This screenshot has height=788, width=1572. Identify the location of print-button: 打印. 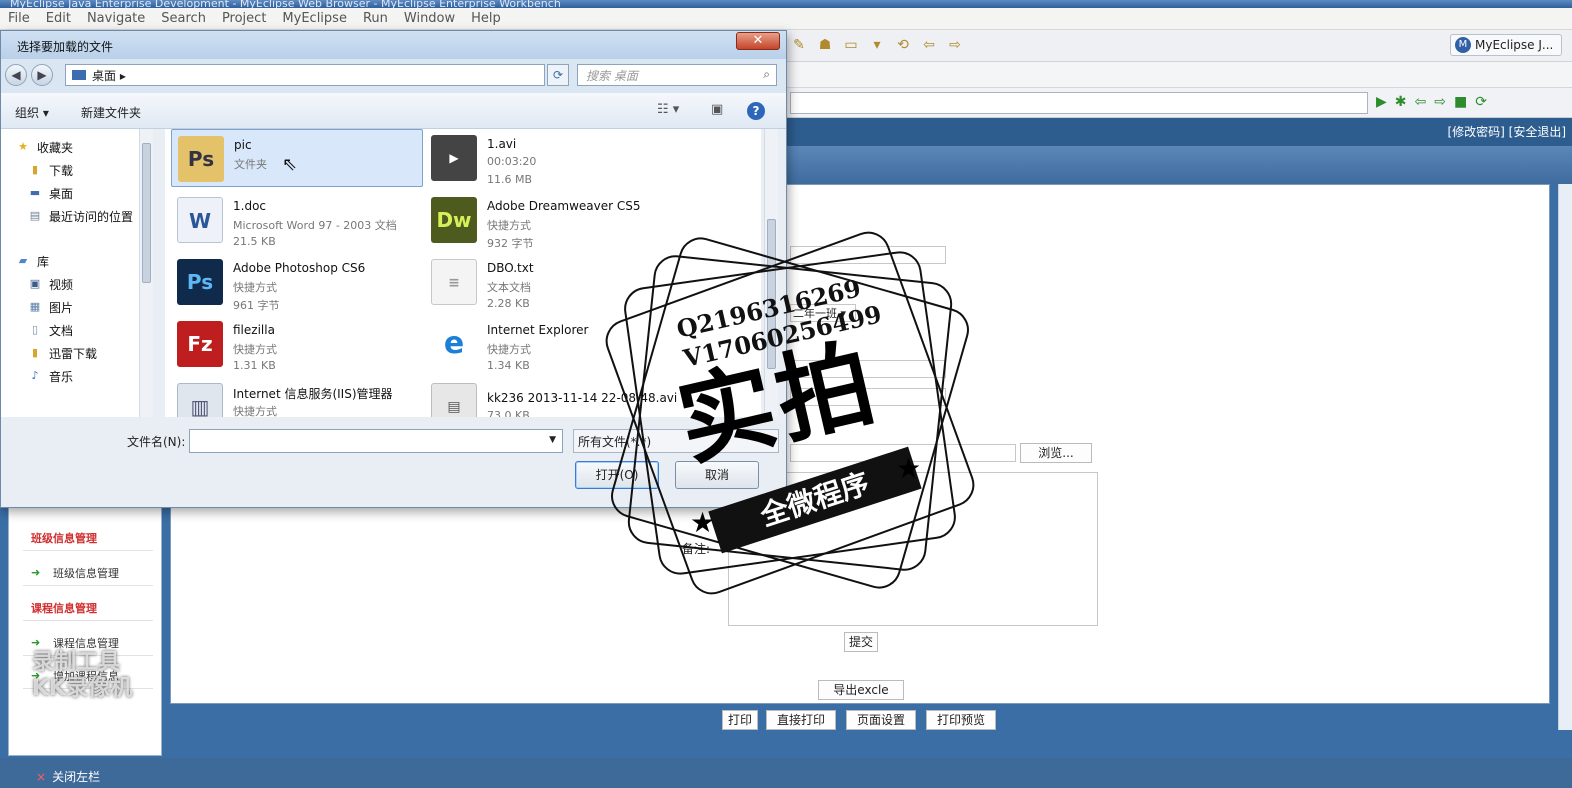
(740, 720).